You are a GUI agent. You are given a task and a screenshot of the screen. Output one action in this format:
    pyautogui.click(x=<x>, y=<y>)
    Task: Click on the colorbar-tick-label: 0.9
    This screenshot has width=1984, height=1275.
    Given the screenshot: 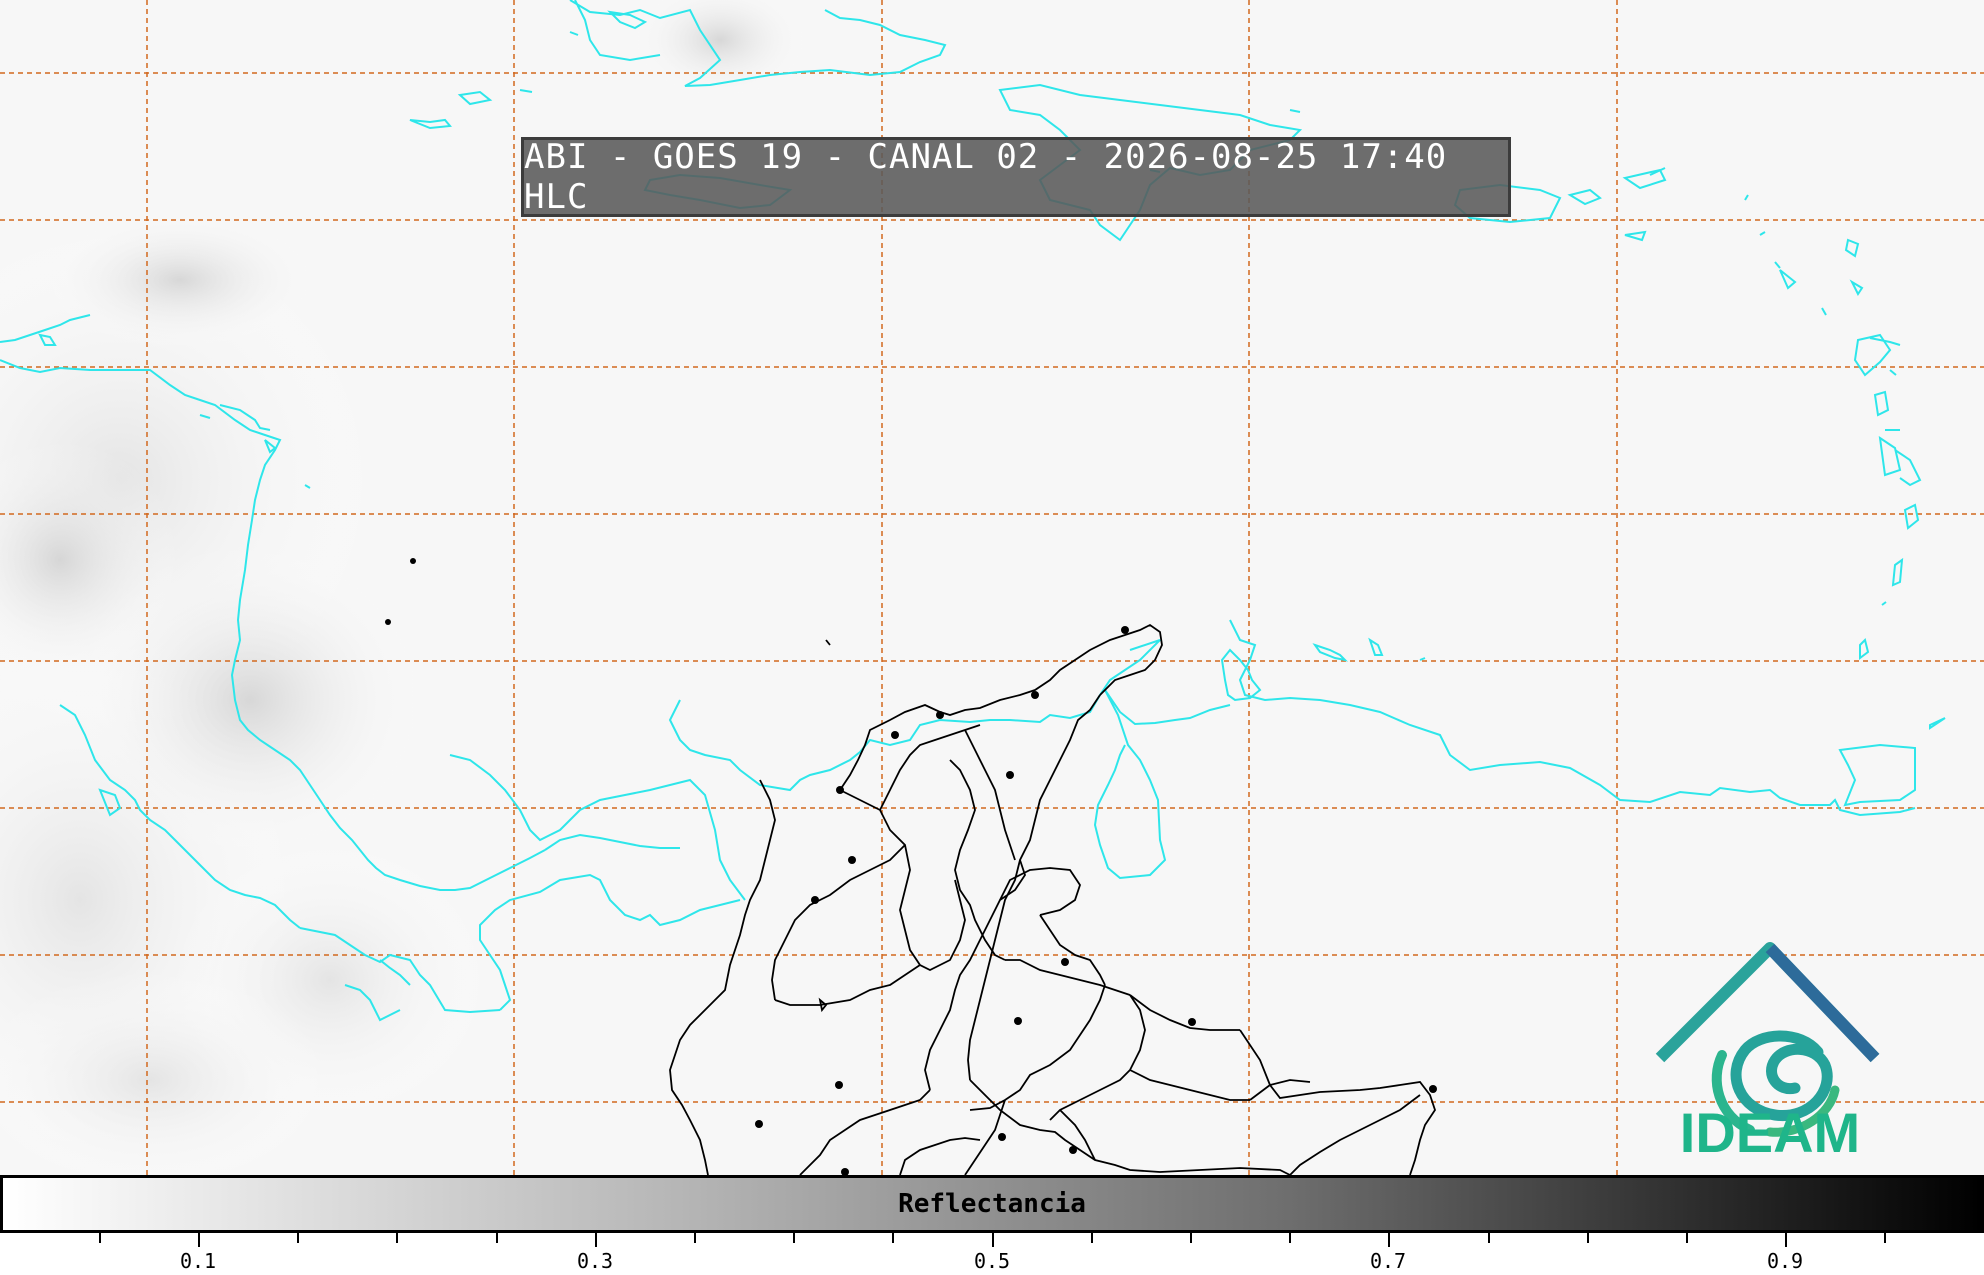 What is the action you would take?
    pyautogui.click(x=1785, y=1261)
    